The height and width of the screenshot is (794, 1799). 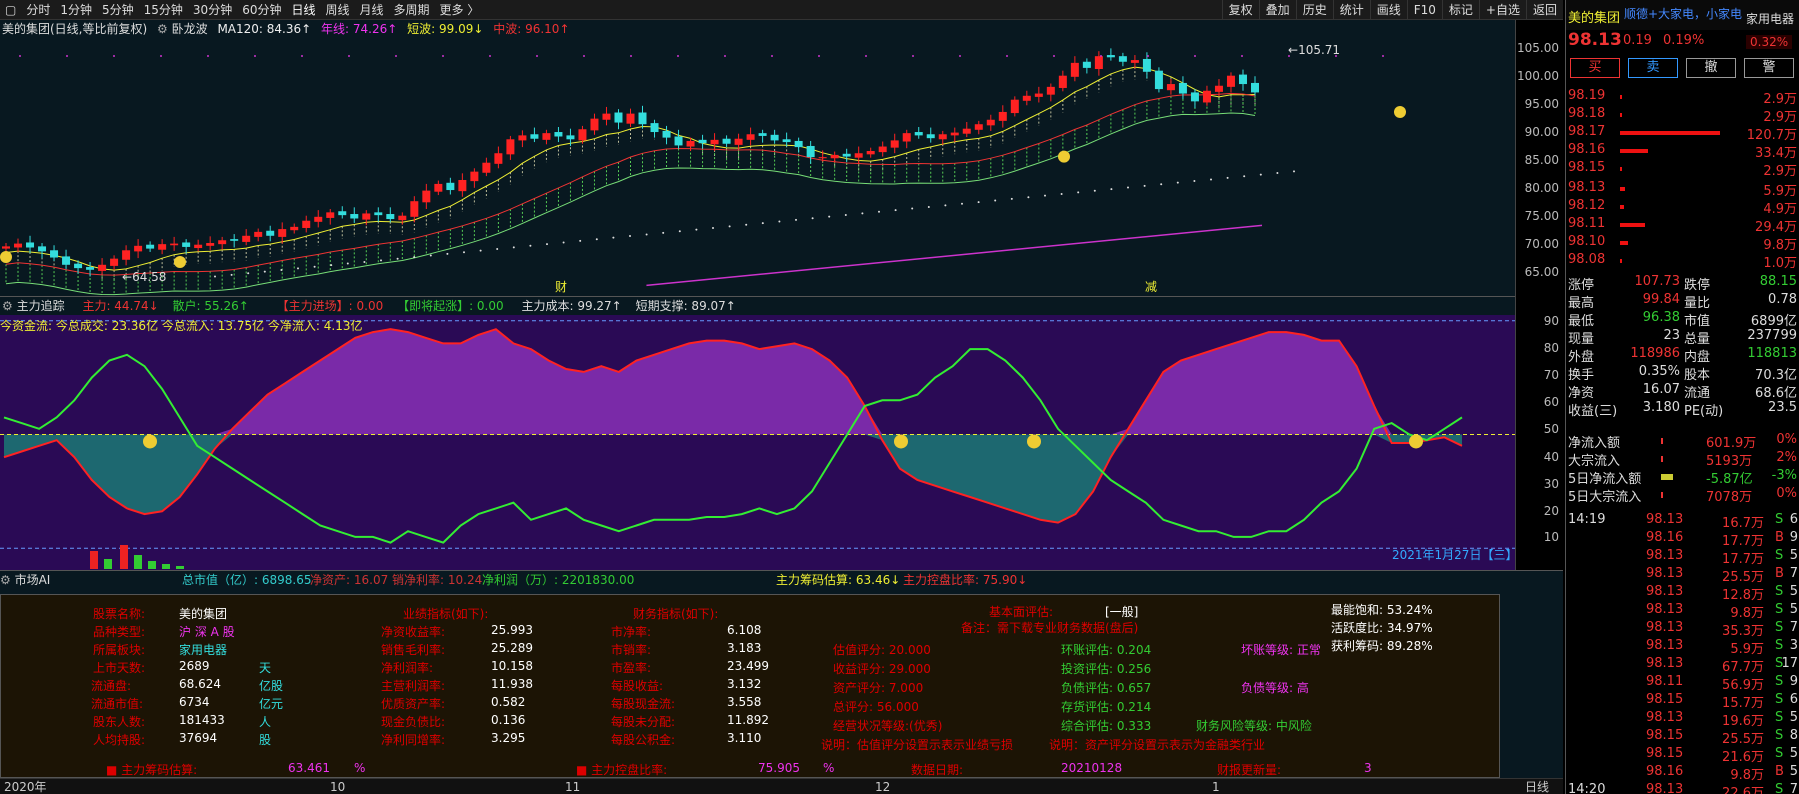 I want to click on menu-icon: ▢, so click(x=10, y=10).